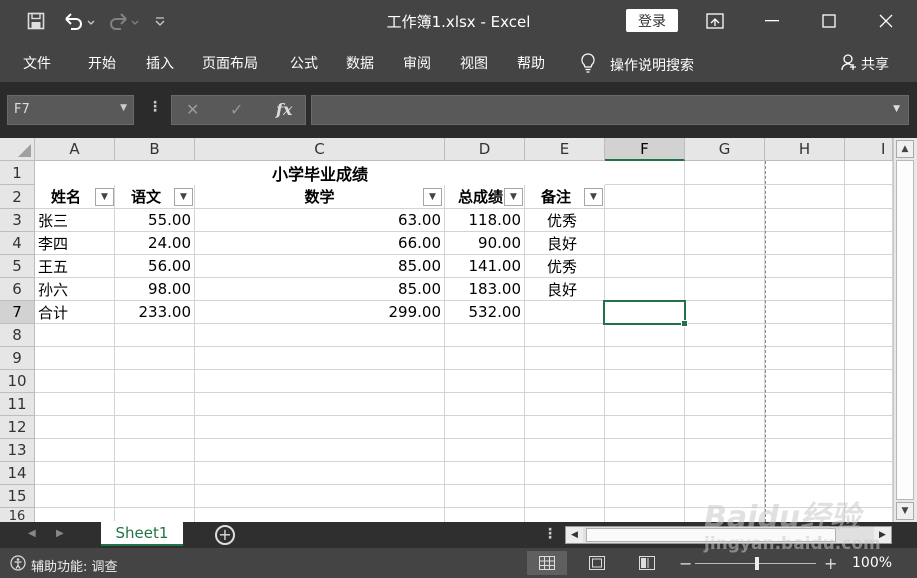 This screenshot has width=917, height=578. I want to click on chevron-down-icon: ▼, so click(123, 108).